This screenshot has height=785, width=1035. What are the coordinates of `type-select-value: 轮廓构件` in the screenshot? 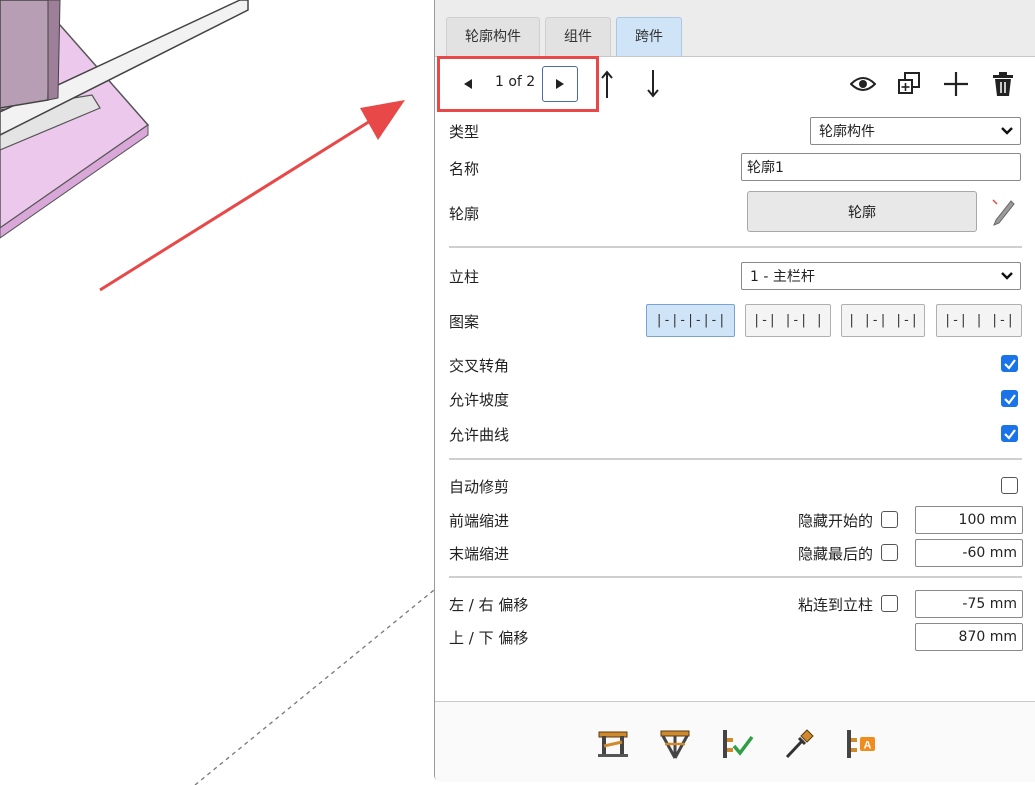 It's located at (847, 132).